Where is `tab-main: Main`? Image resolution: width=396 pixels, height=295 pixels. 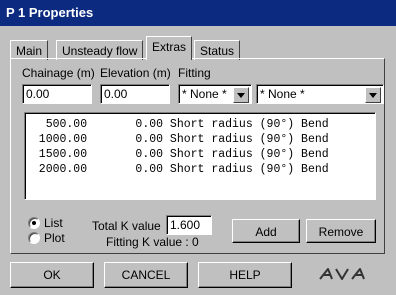
tab-main: Main is located at coordinates (29, 50).